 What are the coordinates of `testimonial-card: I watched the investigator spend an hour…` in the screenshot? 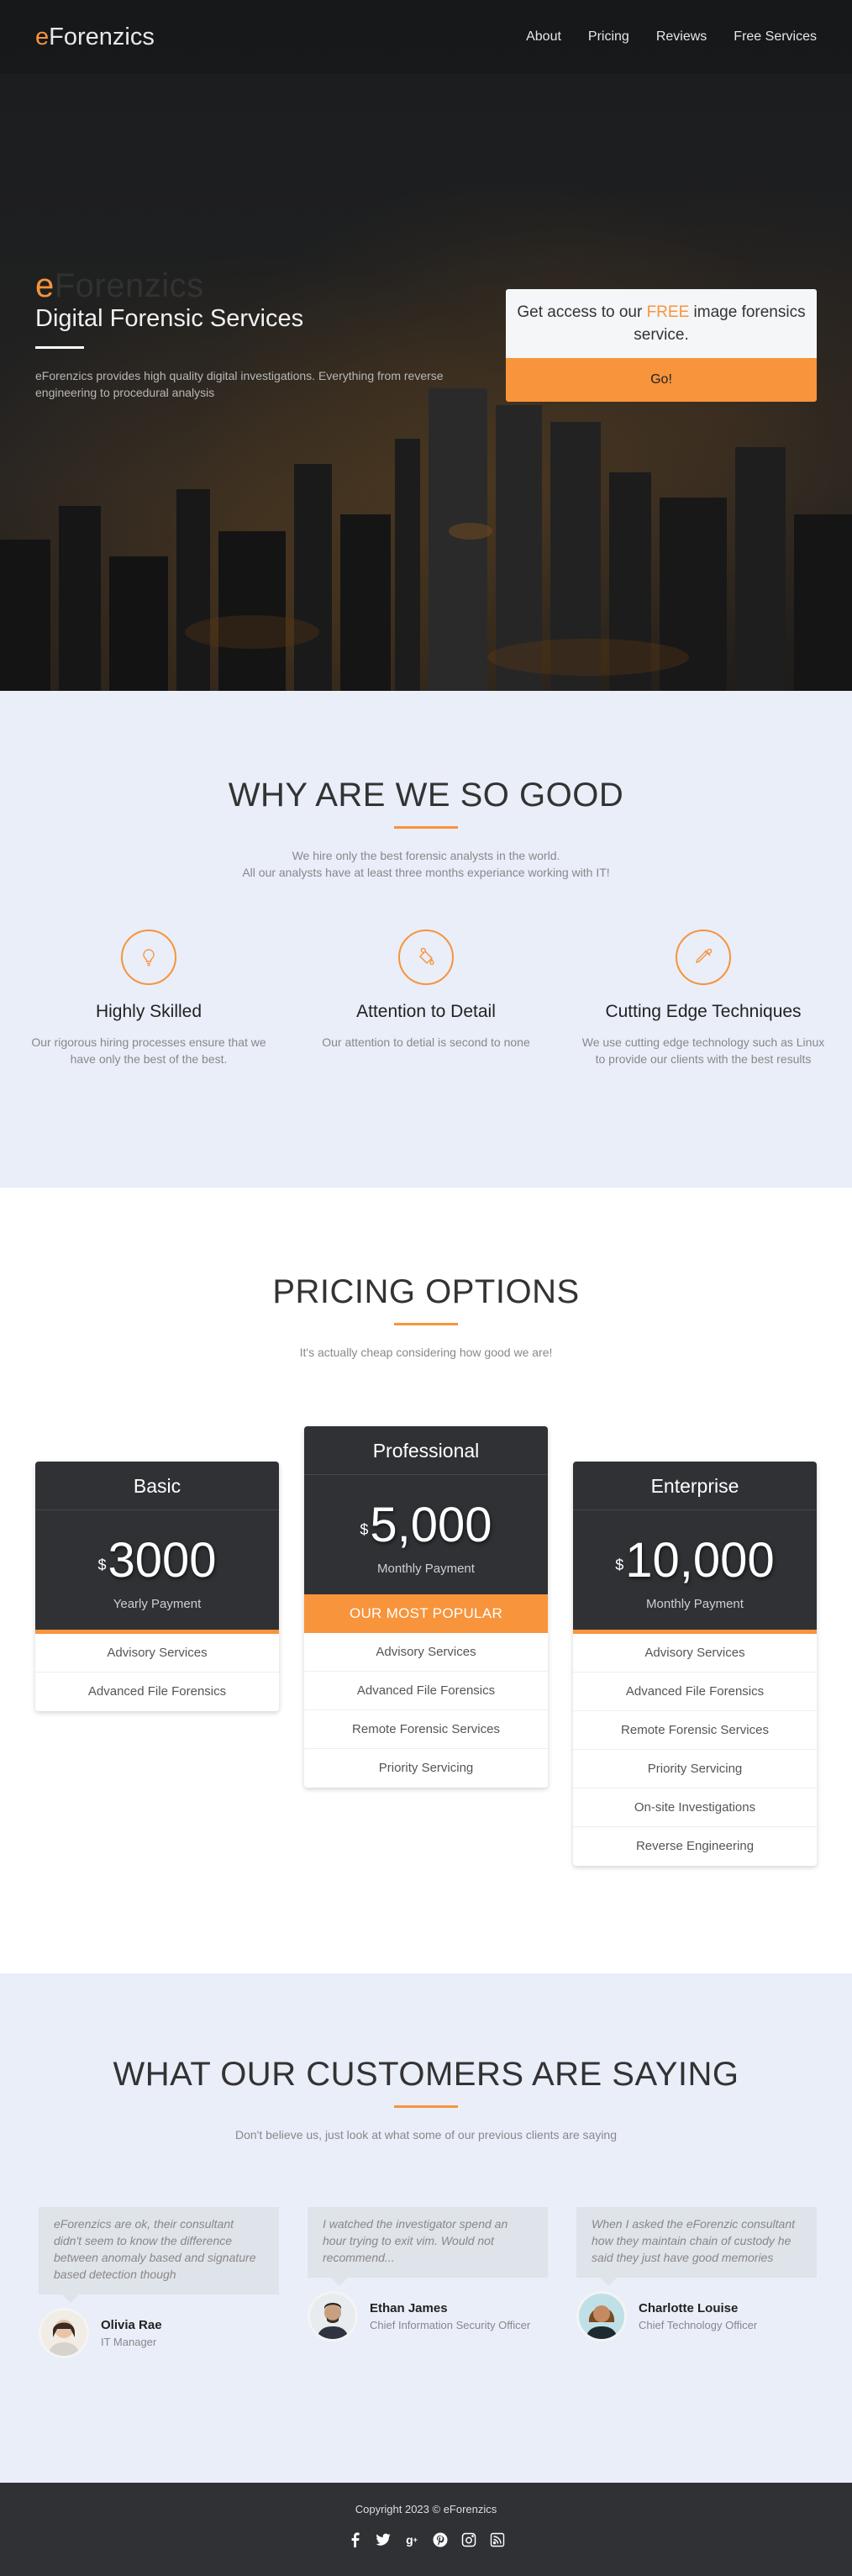 It's located at (428, 2282).